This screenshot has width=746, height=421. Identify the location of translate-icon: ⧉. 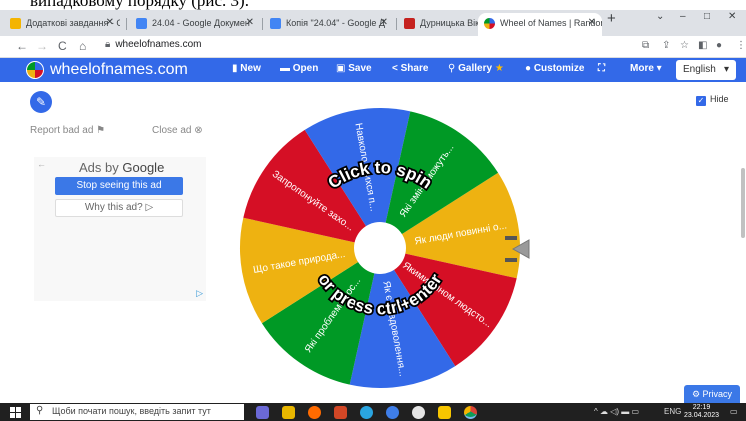
(645, 45).